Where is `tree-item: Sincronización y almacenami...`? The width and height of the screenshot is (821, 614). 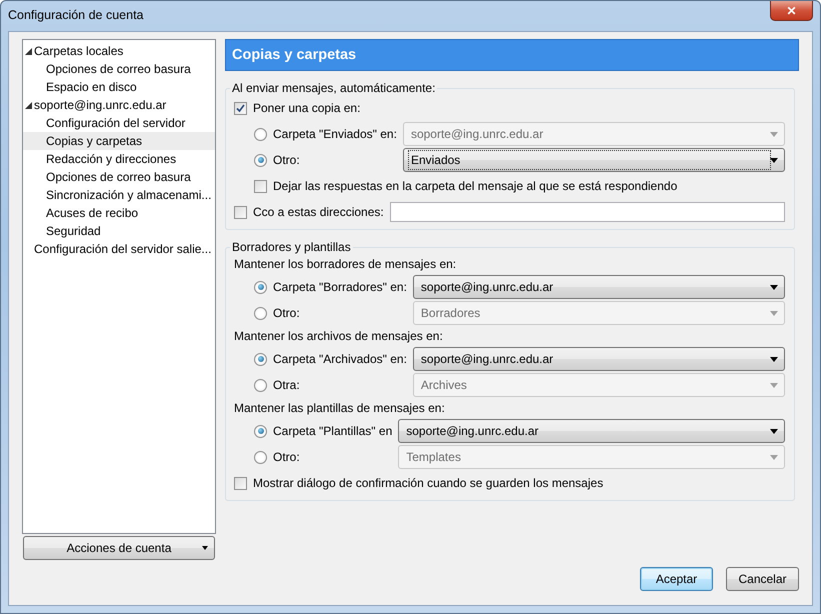
tree-item: Sincronización y almacenami... is located at coordinates (119, 195).